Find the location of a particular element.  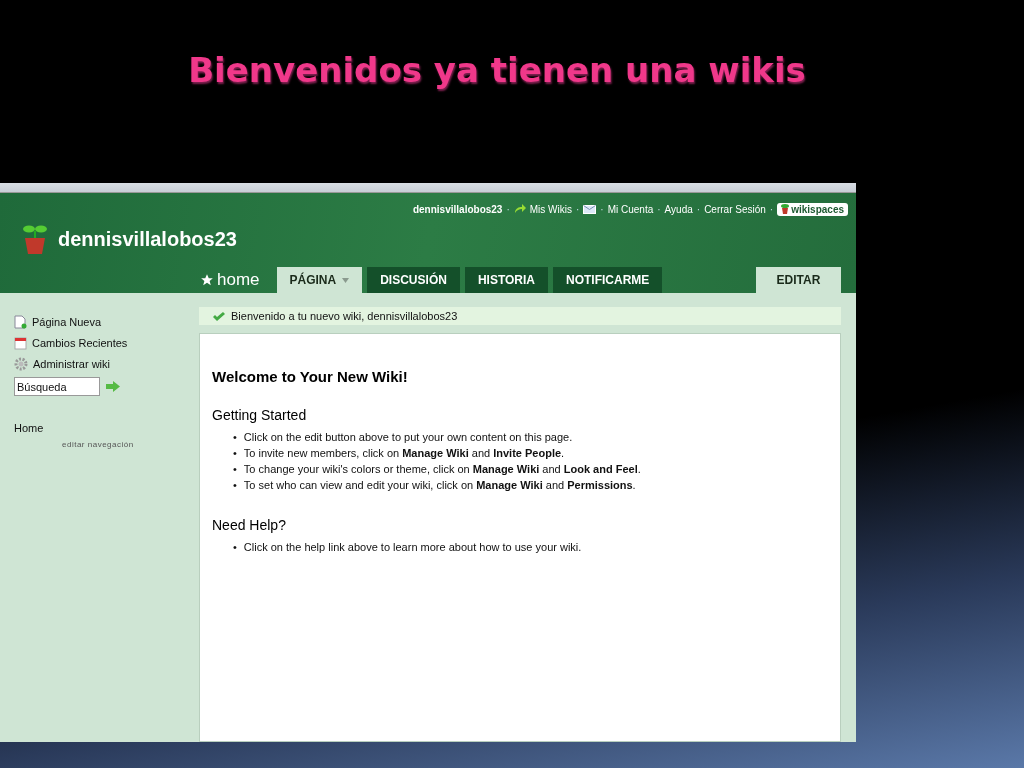

nav-link: Home is located at coordinates (106, 428).